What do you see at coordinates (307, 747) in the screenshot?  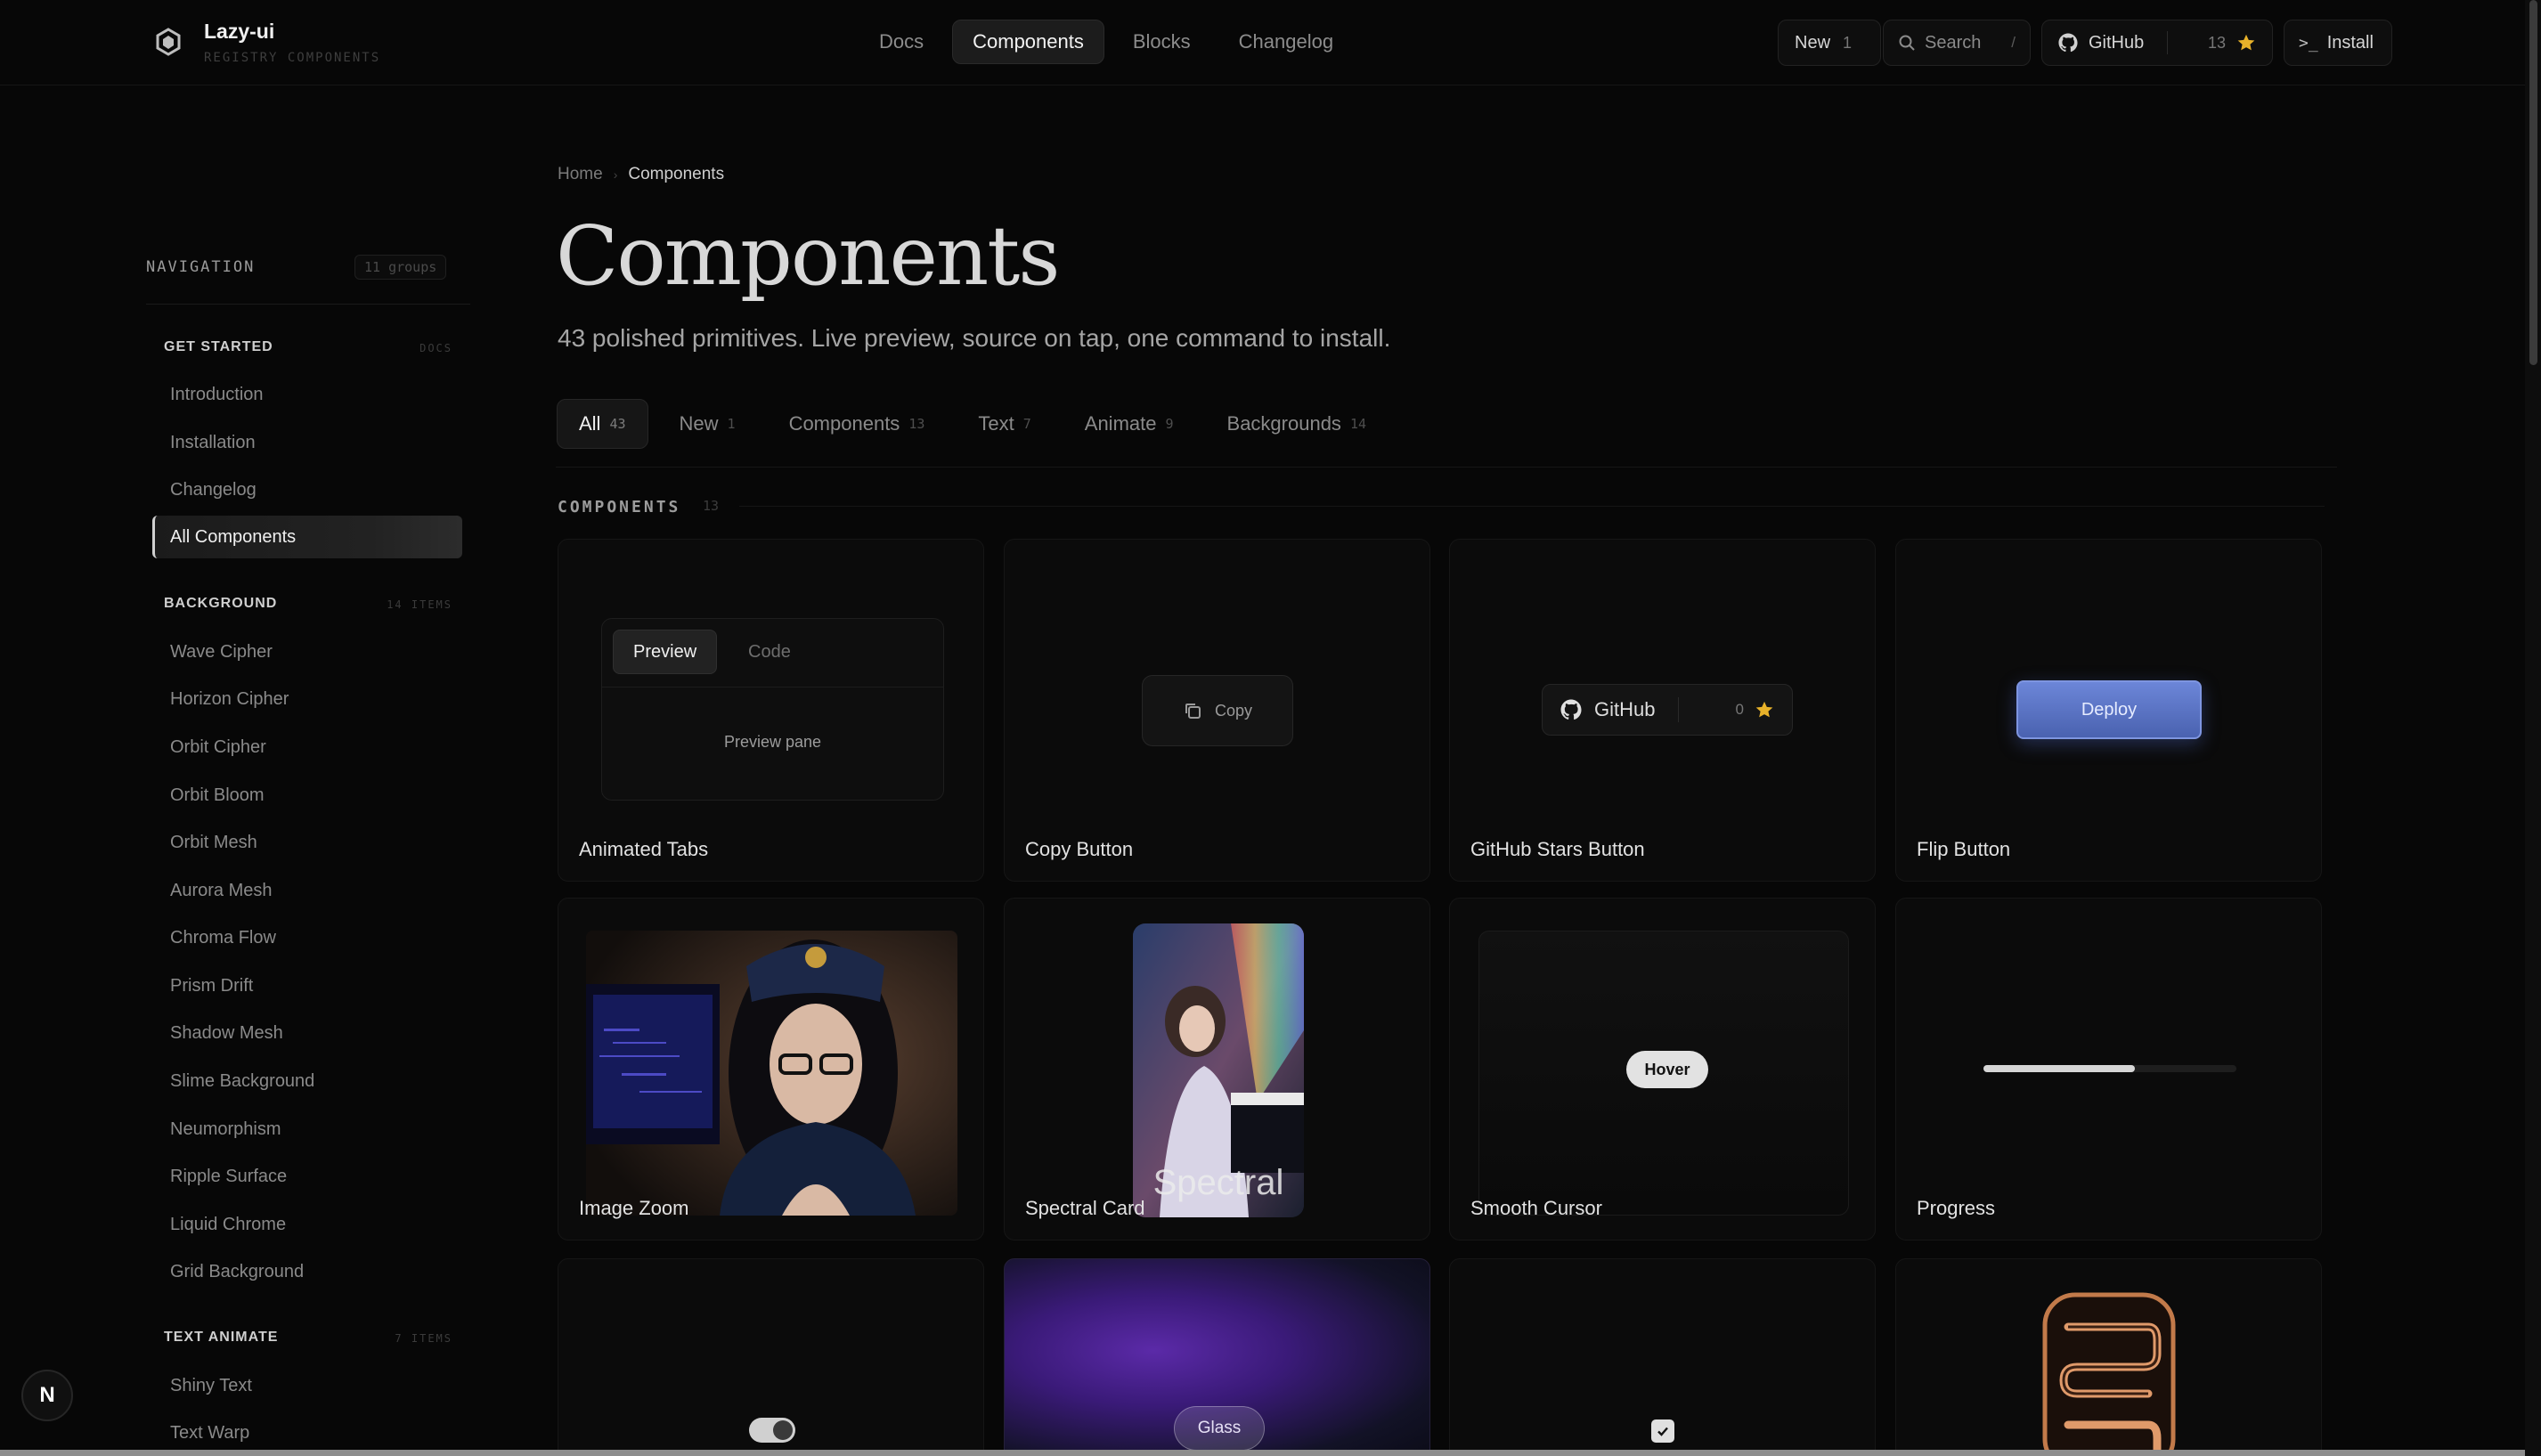 I see `sidebar-item-orbit-cipher: Orbit Cipher` at bounding box center [307, 747].